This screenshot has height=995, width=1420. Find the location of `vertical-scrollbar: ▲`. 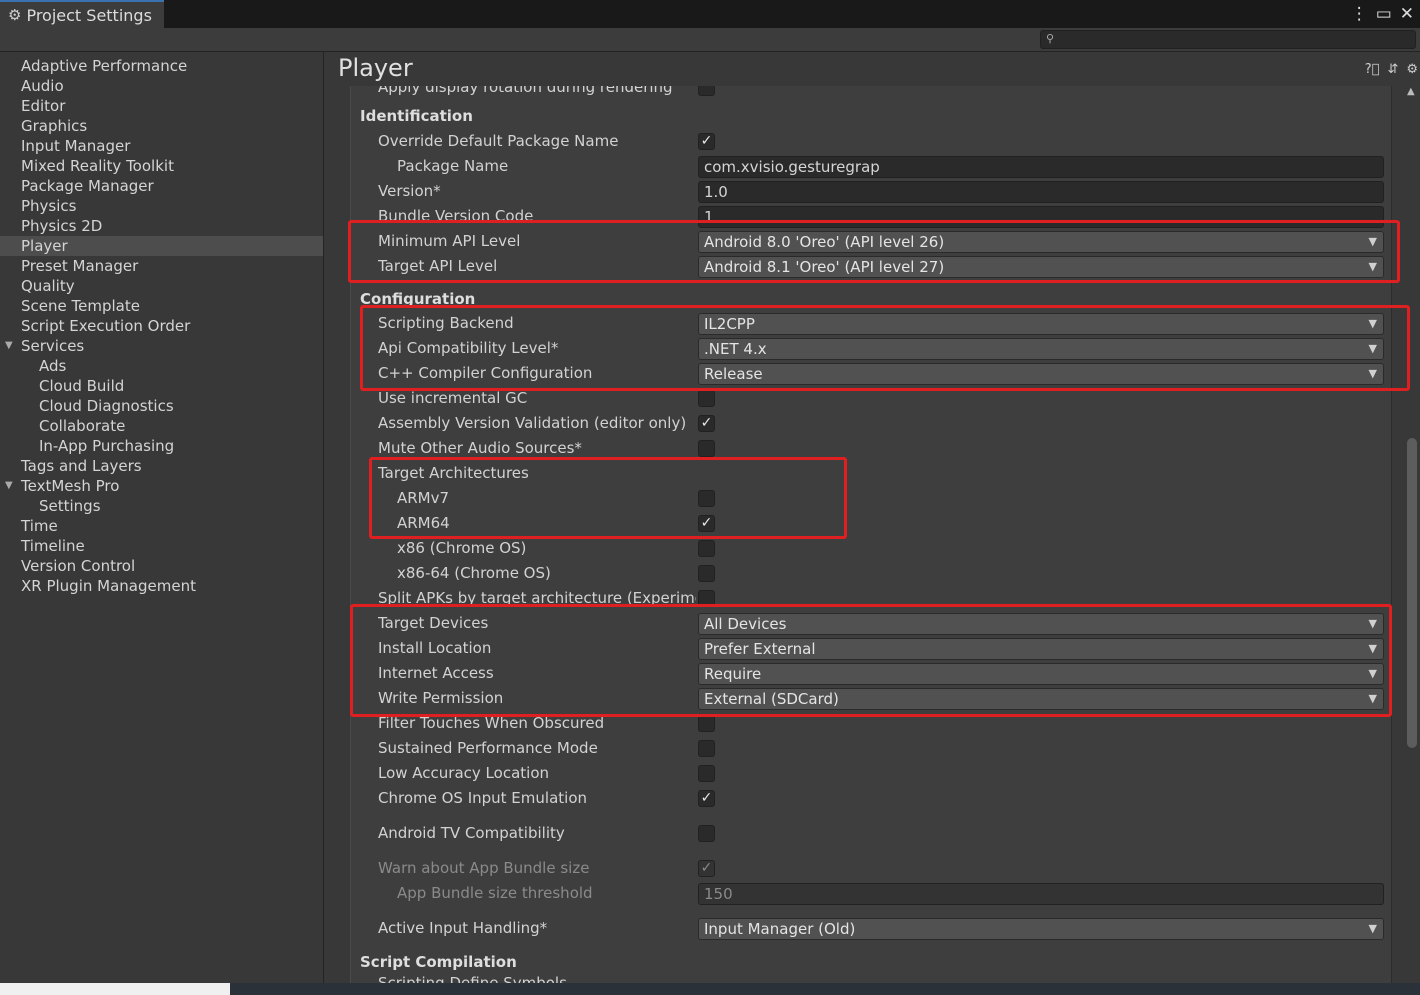

vertical-scrollbar: ▲ is located at coordinates (1412, 540).